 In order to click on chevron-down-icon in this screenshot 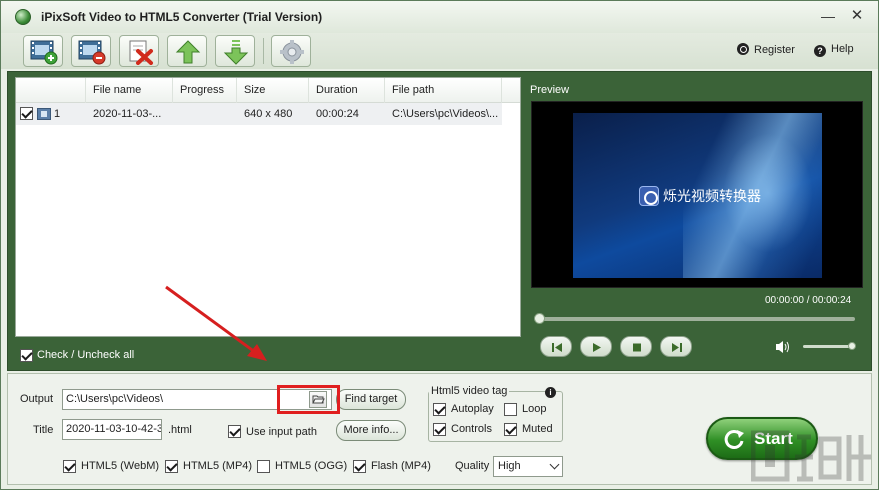, I will do `click(554, 464)`.